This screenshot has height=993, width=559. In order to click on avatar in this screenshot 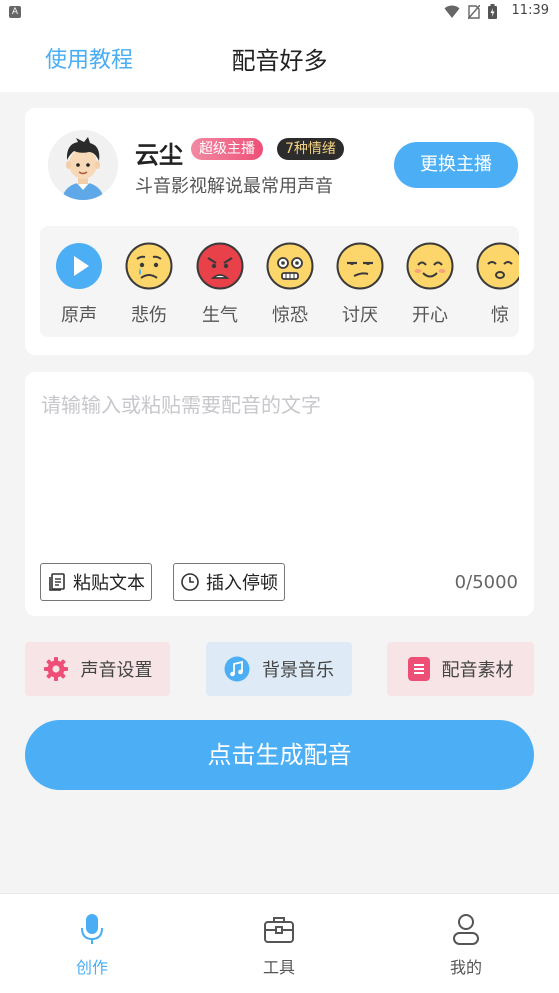, I will do `click(83, 165)`.